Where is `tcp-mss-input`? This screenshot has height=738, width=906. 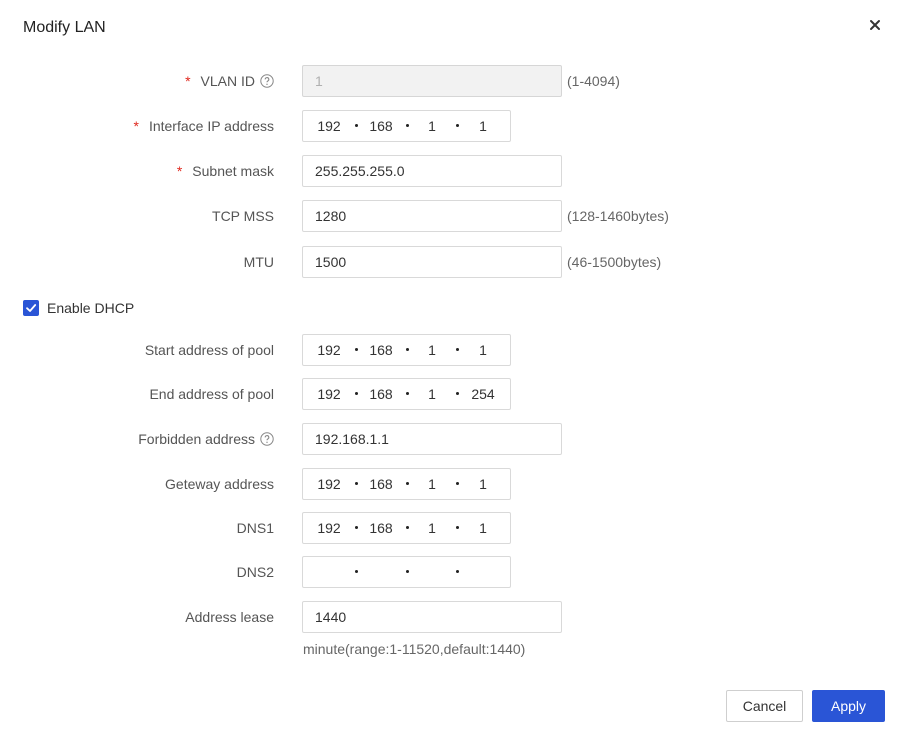
tcp-mss-input is located at coordinates (432, 216).